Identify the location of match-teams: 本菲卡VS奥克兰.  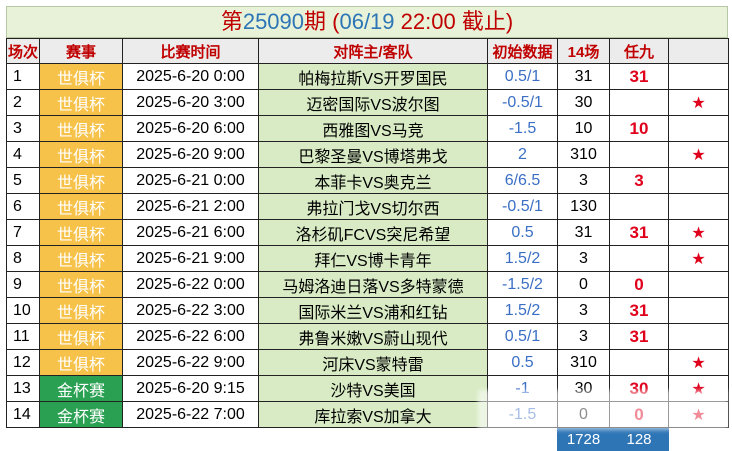
(373, 180).